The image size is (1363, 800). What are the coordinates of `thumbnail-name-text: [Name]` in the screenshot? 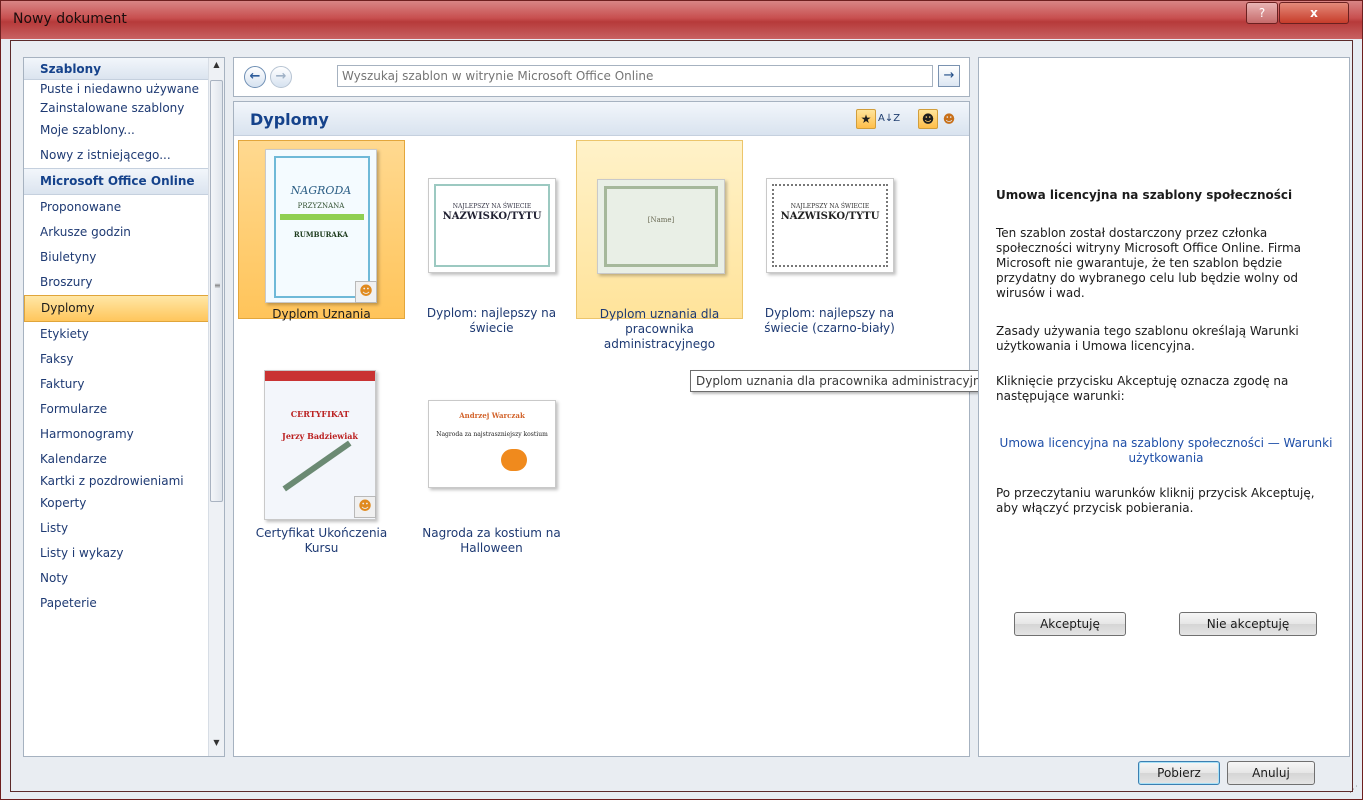 It's located at (661, 220).